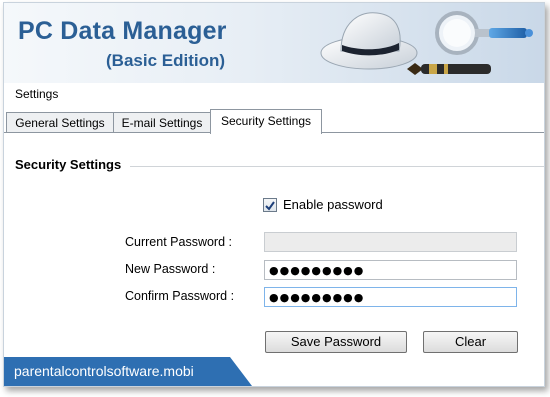 The image size is (550, 397). What do you see at coordinates (122, 31) in the screenshot?
I see `app-title: PC Data Manager` at bounding box center [122, 31].